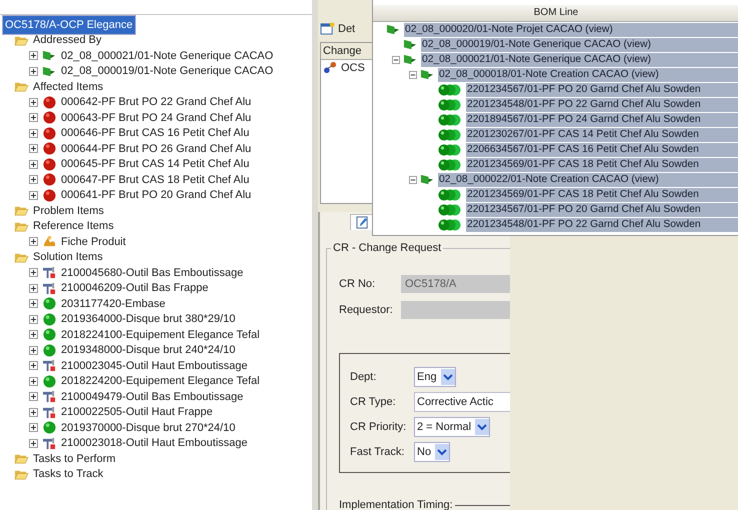 The height and width of the screenshot is (510, 738). What do you see at coordinates (160, 381) in the screenshot?
I see `tree-item: 2018224200-Equipement Elegance Tefal` at bounding box center [160, 381].